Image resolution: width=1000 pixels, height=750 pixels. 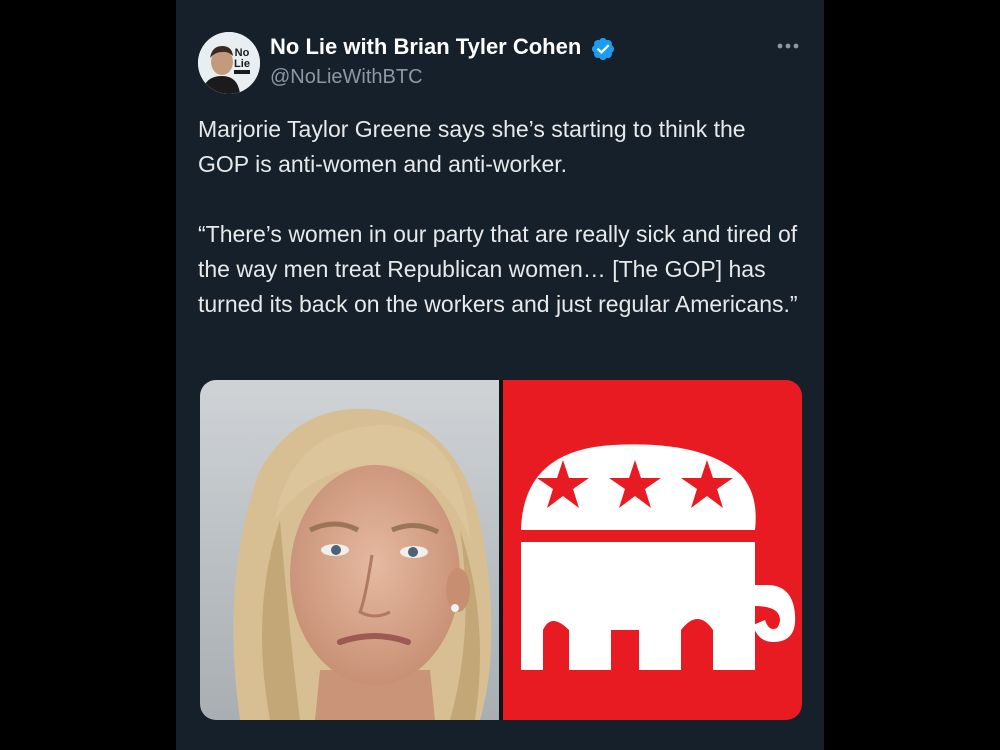 I want to click on author-name: No Lie with Brian Tyler Cohen, so click(x=425, y=47).